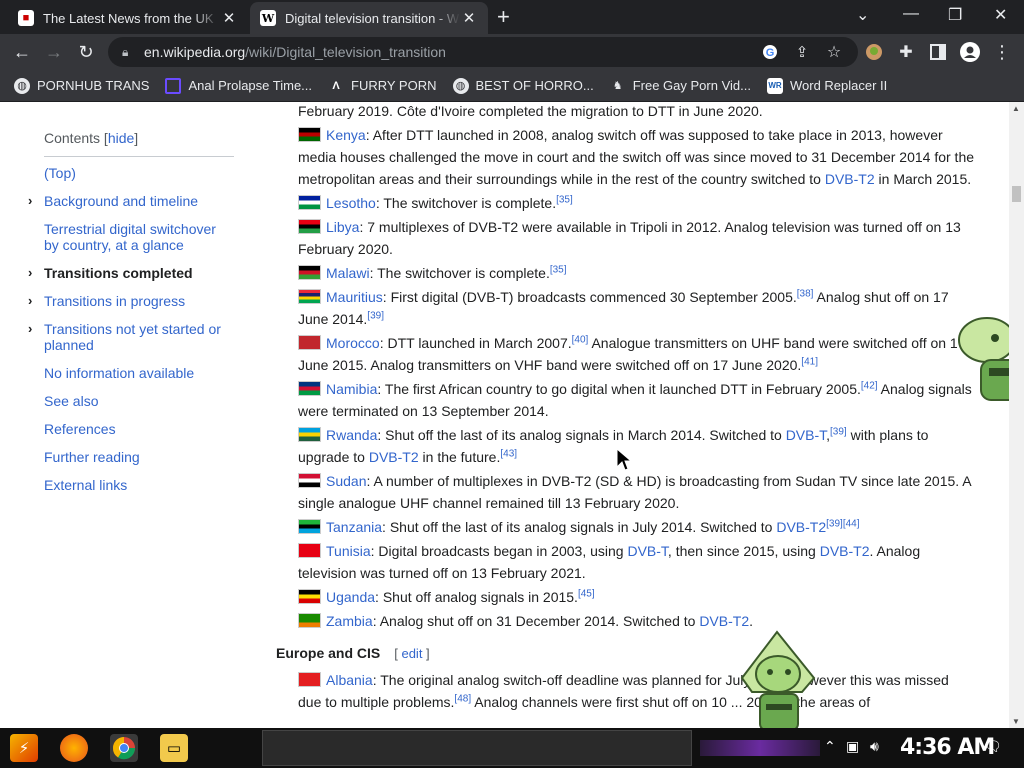 The height and width of the screenshot is (768, 1024). What do you see at coordinates (1000, 15) in the screenshot?
I see `close-window-button: ✕` at bounding box center [1000, 15].